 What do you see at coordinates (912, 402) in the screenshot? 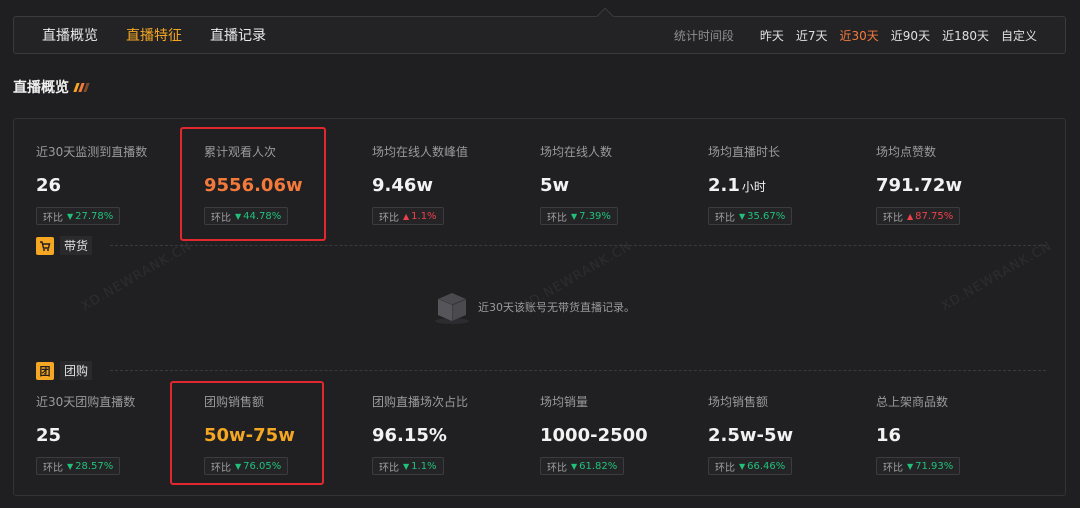
I see `metric-label: 总上架商品数` at bounding box center [912, 402].